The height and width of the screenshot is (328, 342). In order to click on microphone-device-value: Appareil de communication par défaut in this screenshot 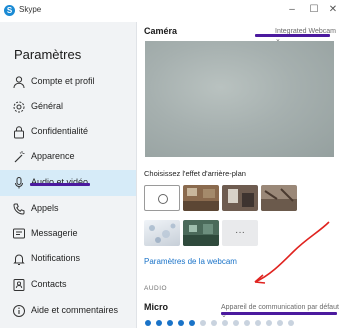, I will do `click(280, 307)`.